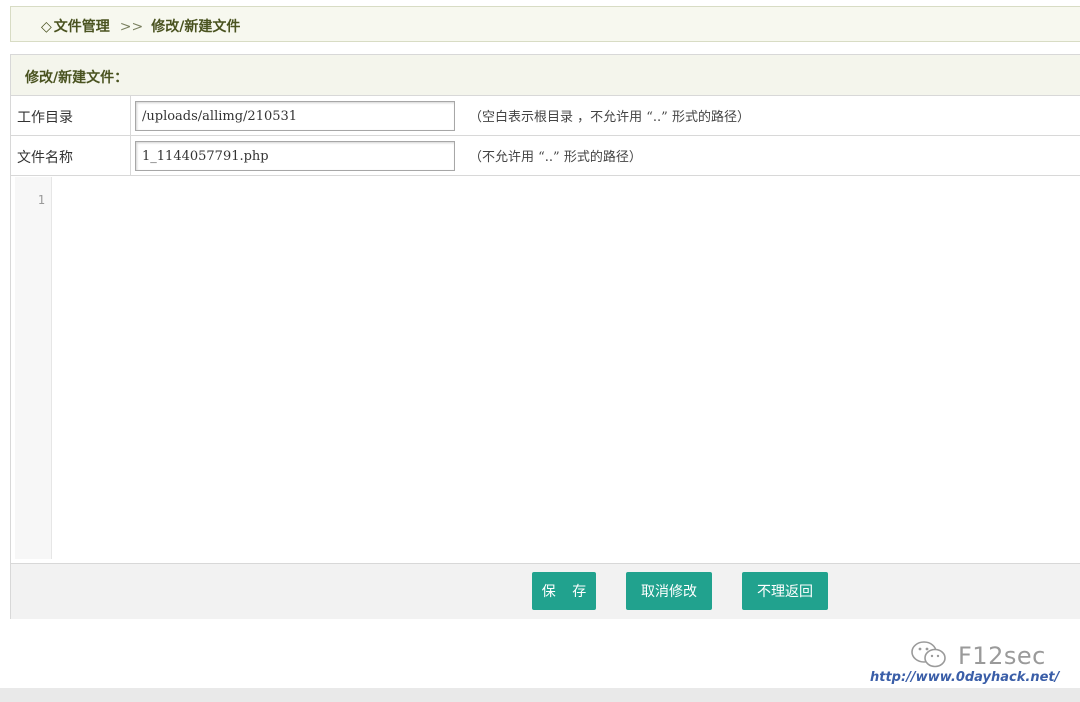 The width and height of the screenshot is (1080, 702). I want to click on directory-label: 工作目录, so click(71, 115).